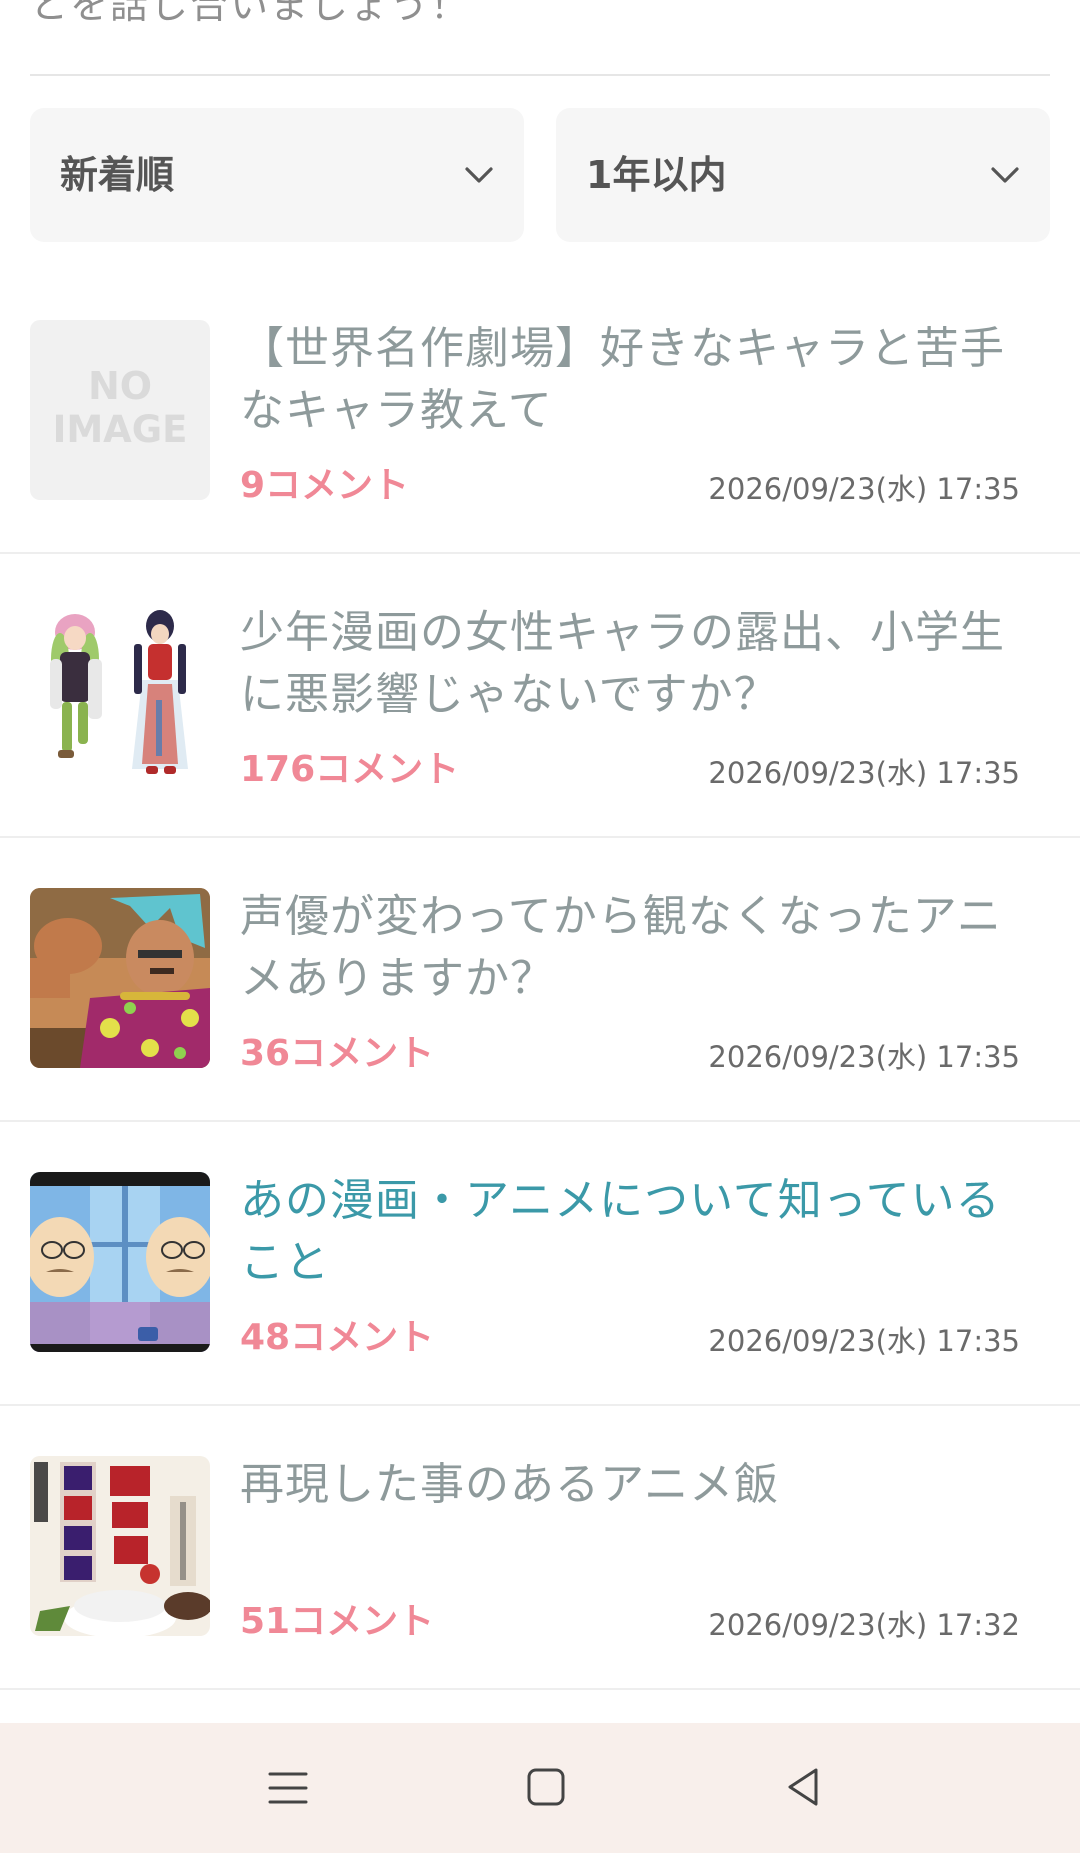  Describe the element at coordinates (337, 1053) in the screenshot. I see `topic-comment-count: 36コメント` at that location.